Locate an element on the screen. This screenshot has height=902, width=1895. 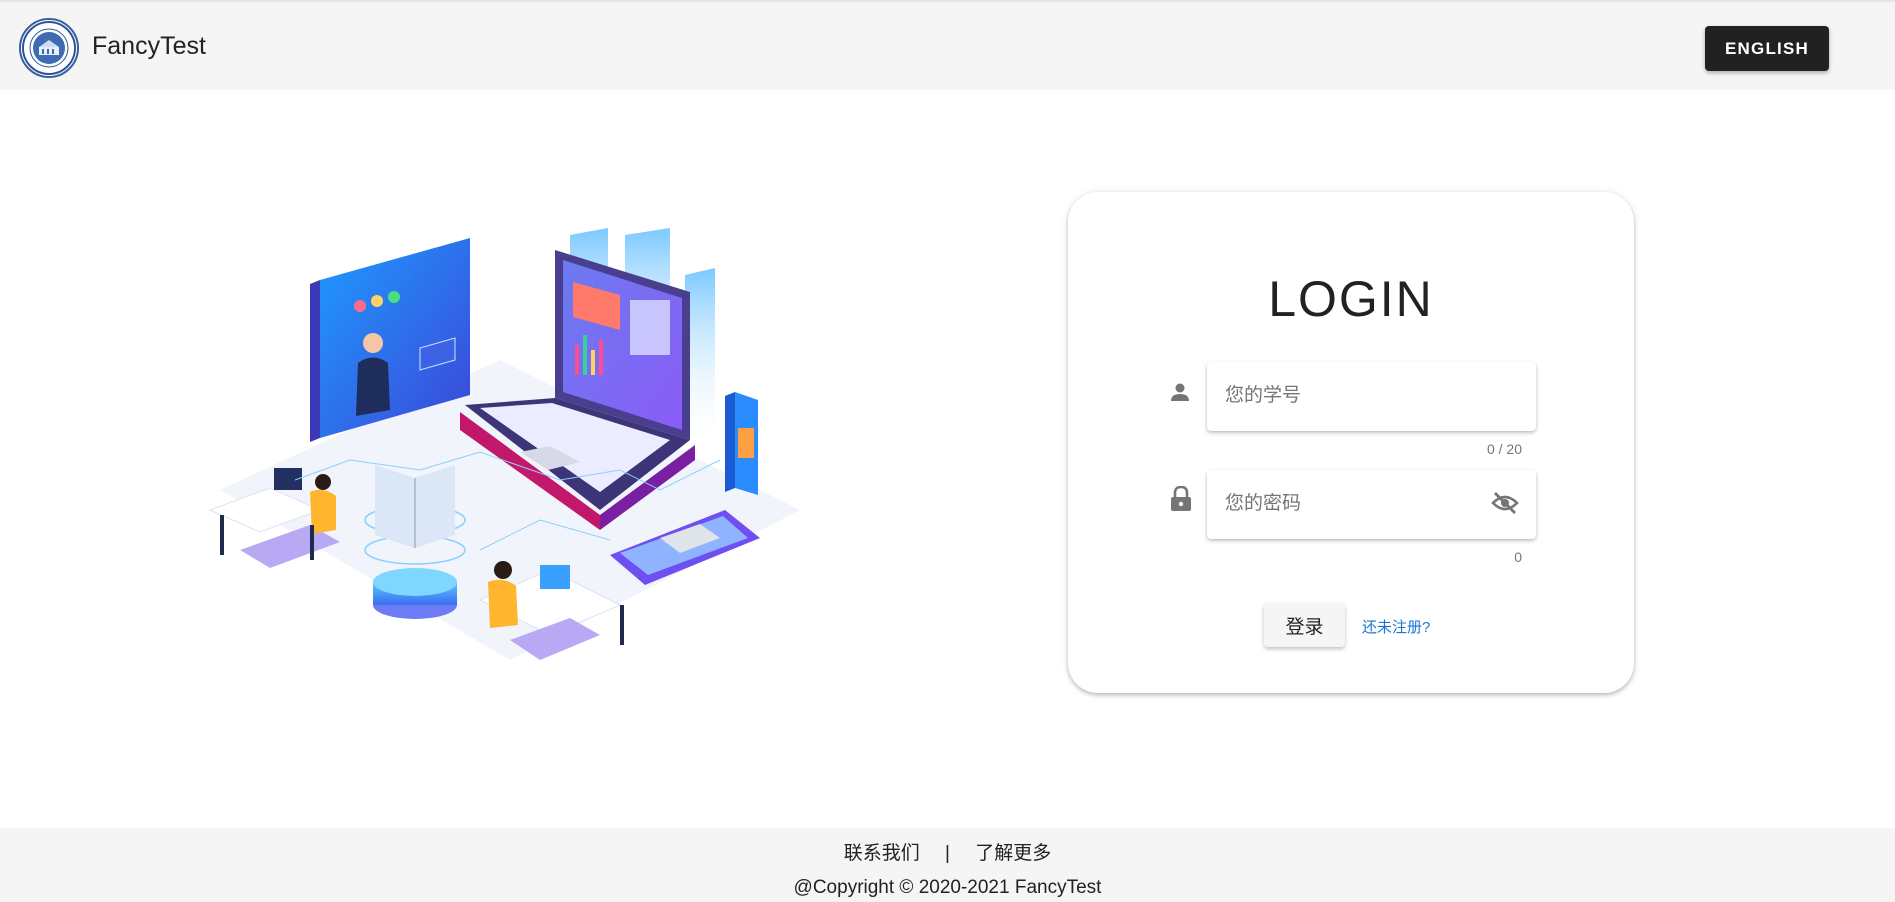
lock-icon is located at coordinates (1181, 501).